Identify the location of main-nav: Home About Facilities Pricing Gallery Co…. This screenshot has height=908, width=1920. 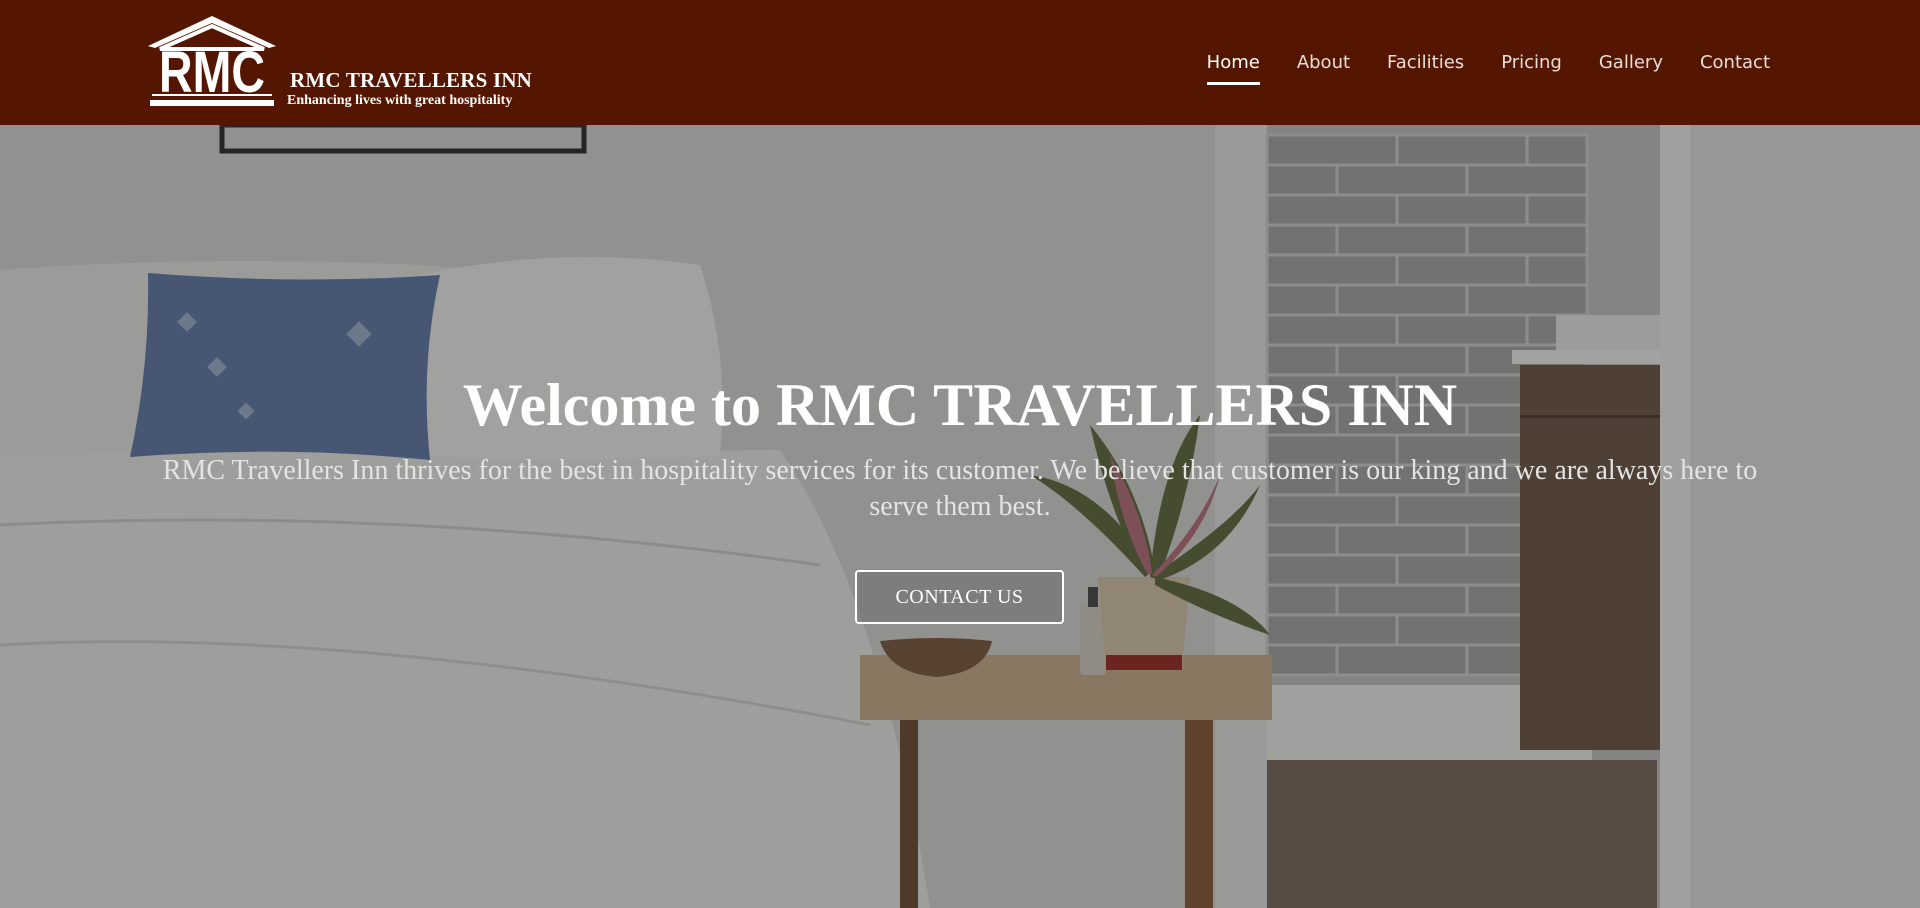
(1470, 62).